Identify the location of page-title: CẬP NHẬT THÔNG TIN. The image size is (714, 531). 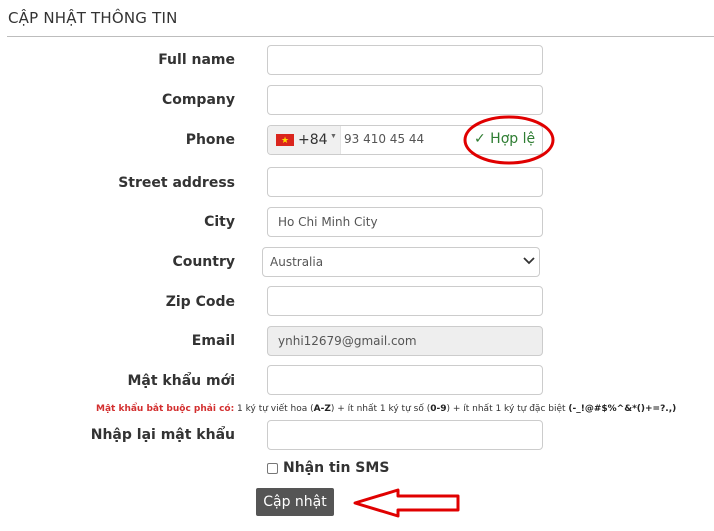
(93, 18).